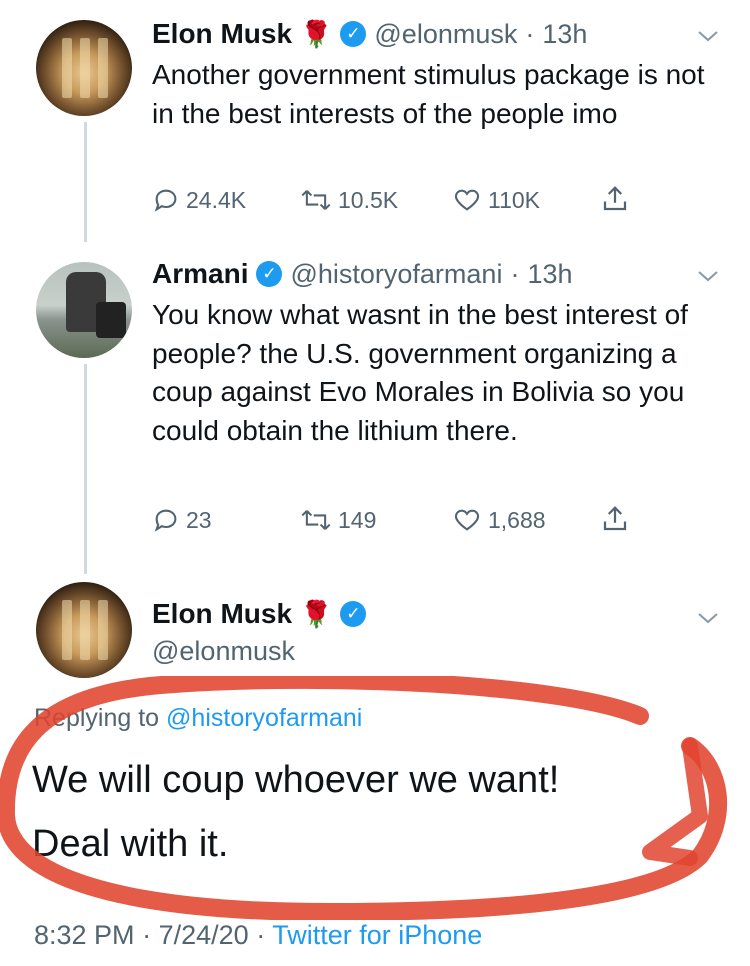 Image resolution: width=750 pixels, height=966 pixels. Describe the element at coordinates (368, 199) in the screenshot. I see `retweet-count: 10.5K` at that location.